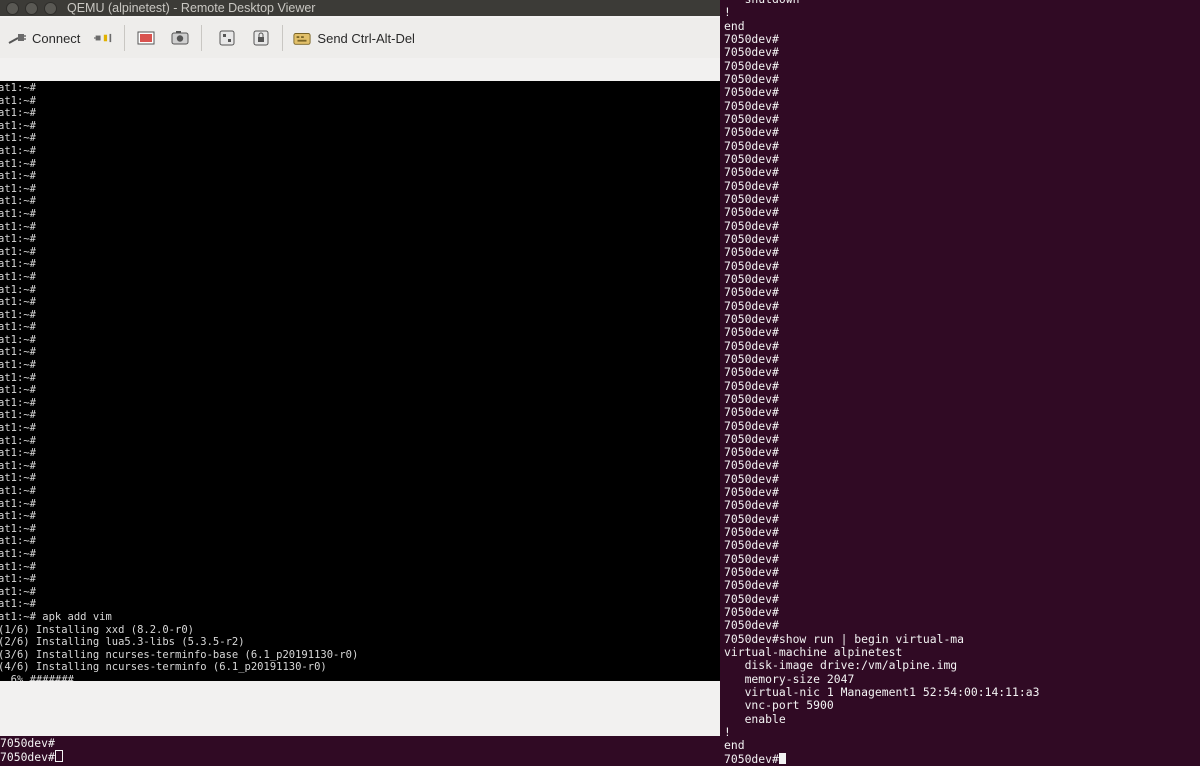  I want to click on send-ctrl-alt-del-button: Send Ctrl-Alt-Del, so click(354, 38).